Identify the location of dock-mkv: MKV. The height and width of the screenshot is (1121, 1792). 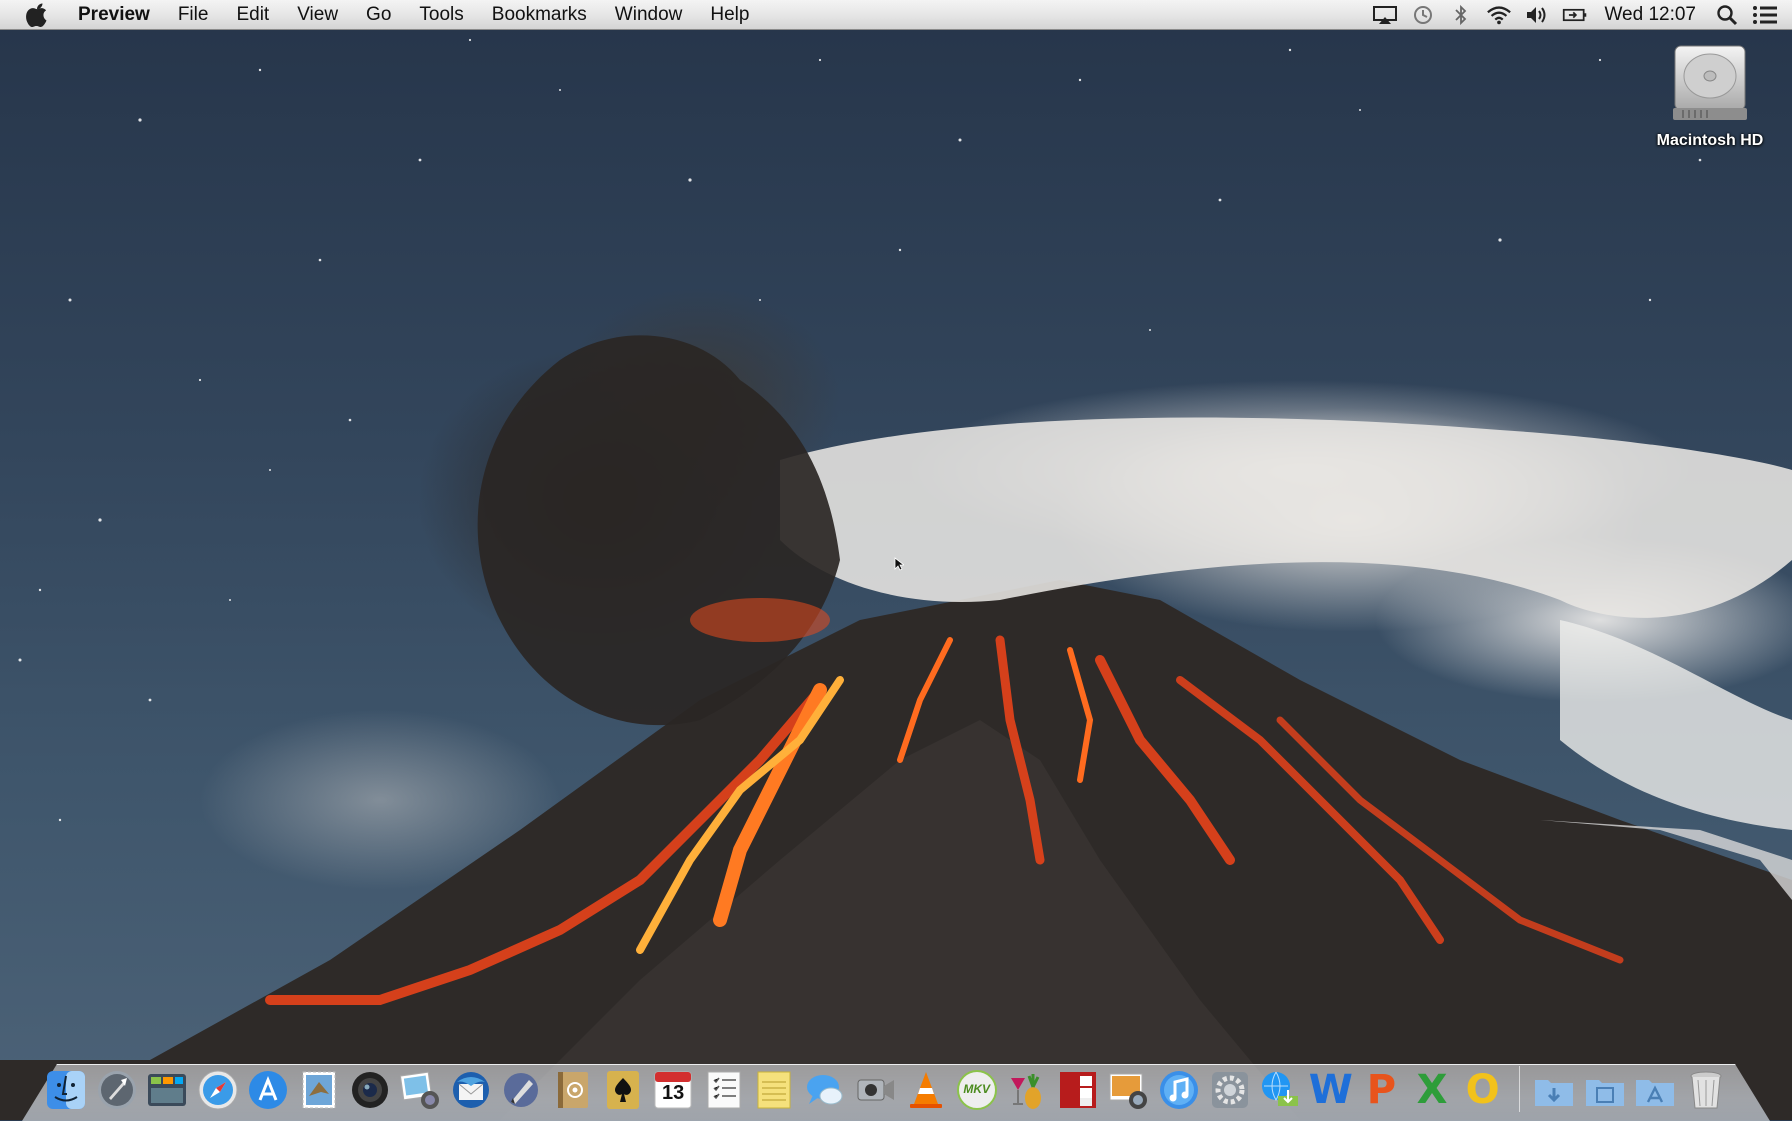
(977, 1090).